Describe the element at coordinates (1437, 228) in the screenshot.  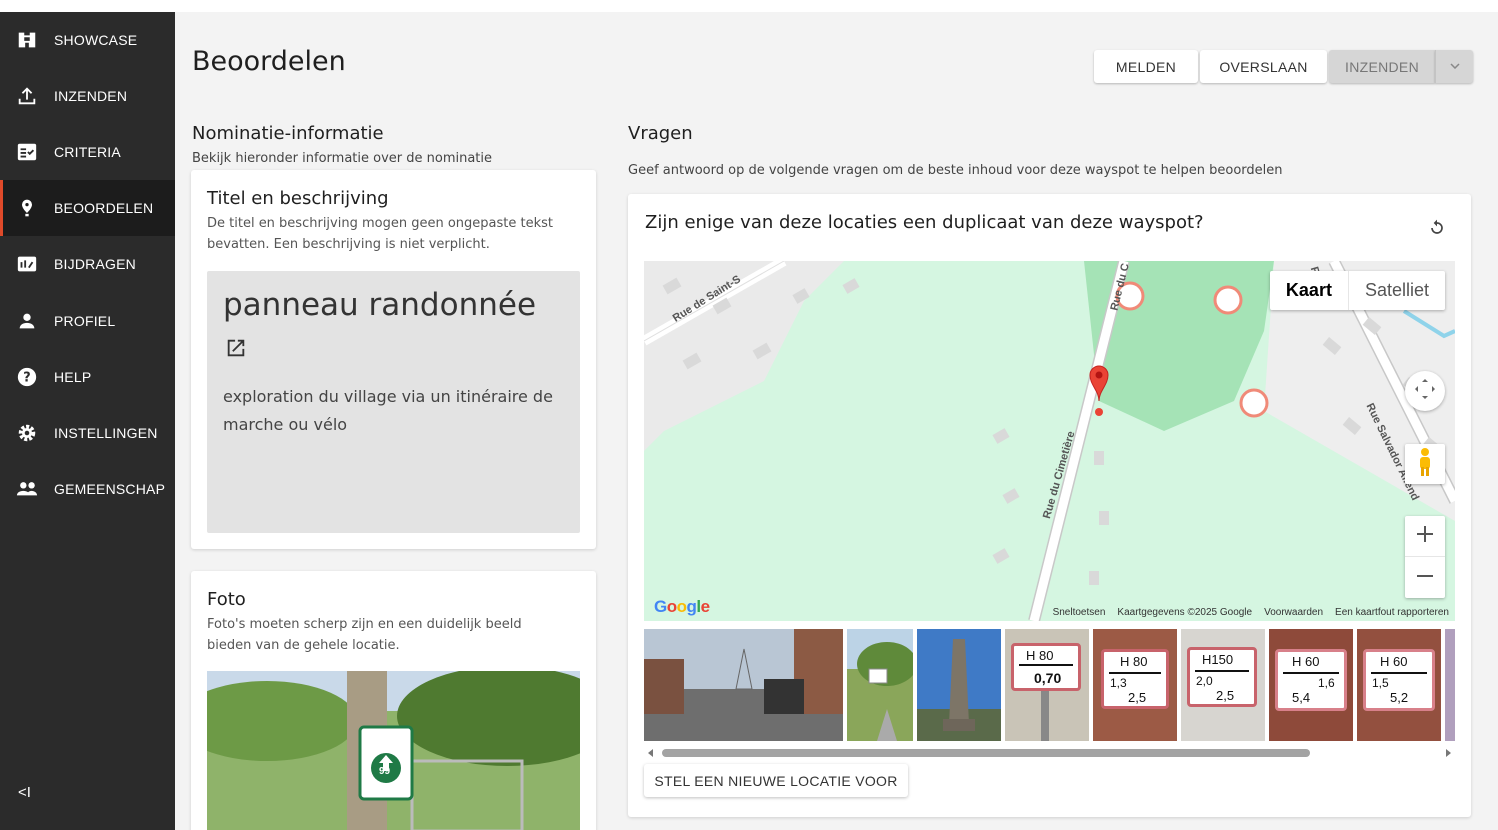
I see `refresh-icon` at that location.